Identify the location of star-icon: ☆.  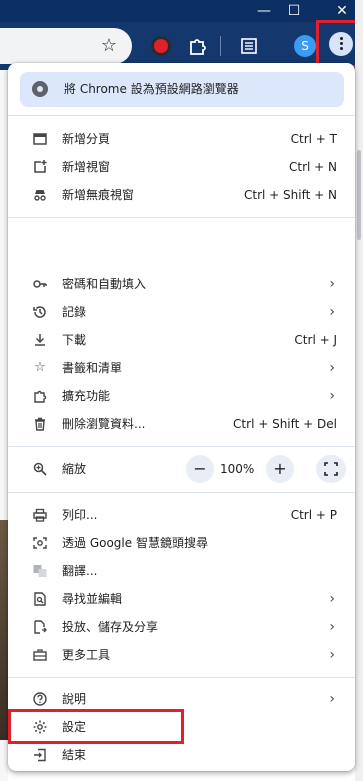
(109, 46).